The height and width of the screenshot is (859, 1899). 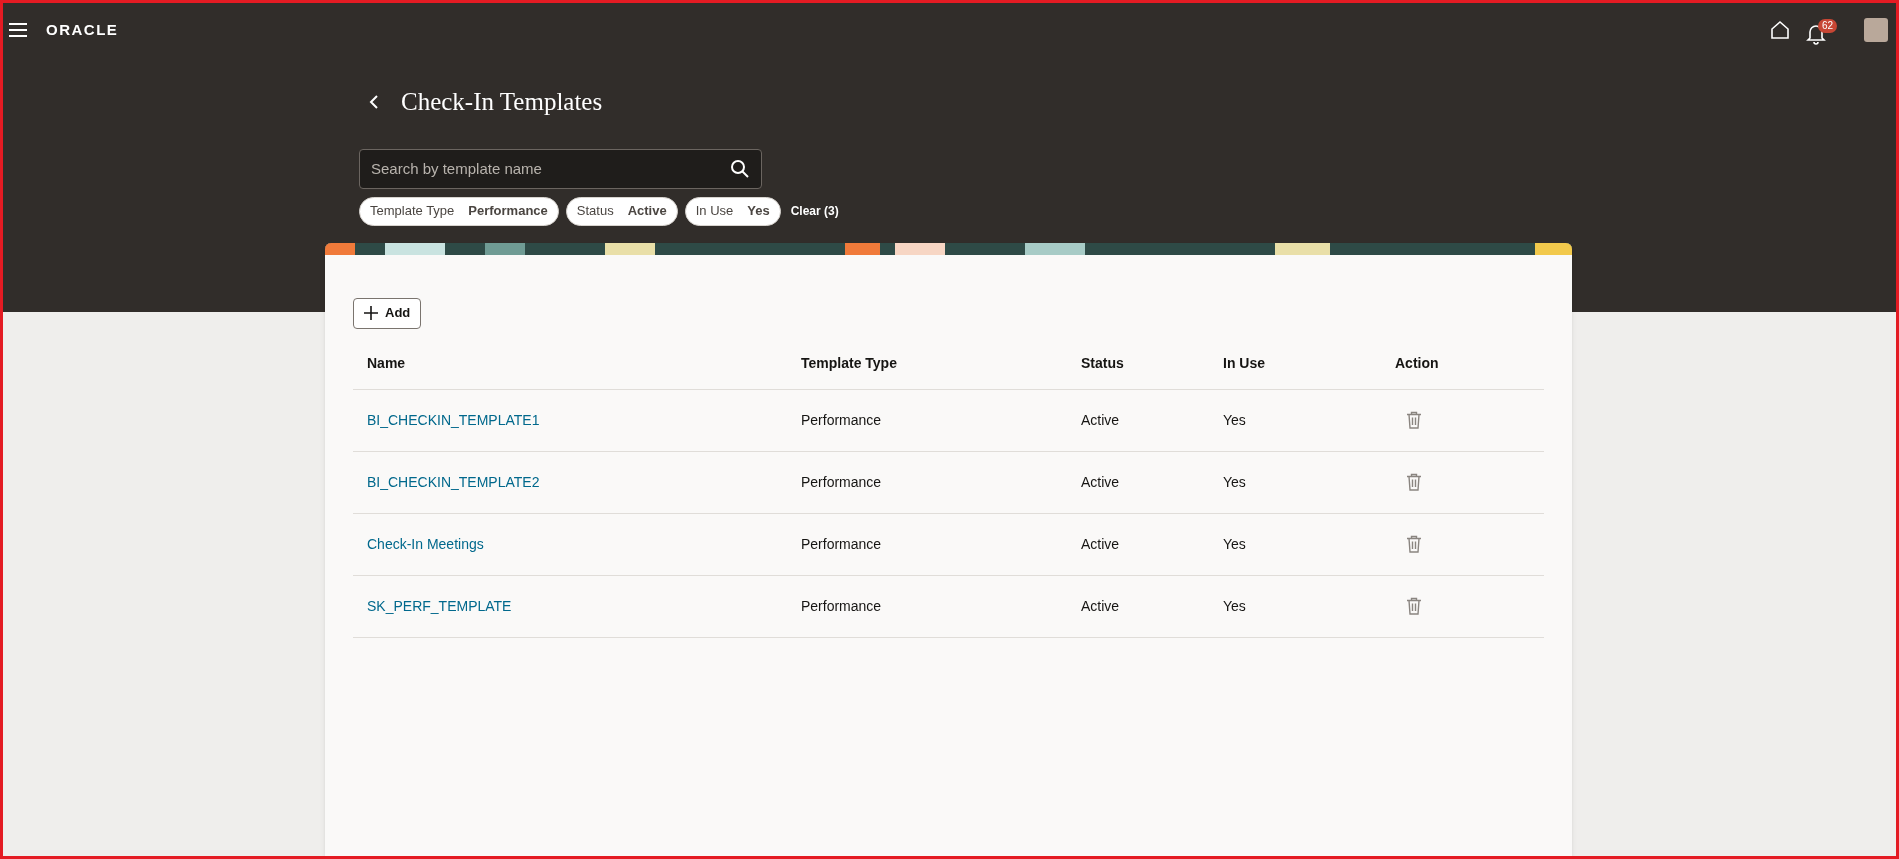 What do you see at coordinates (740, 168) in the screenshot?
I see `search-icon` at bounding box center [740, 168].